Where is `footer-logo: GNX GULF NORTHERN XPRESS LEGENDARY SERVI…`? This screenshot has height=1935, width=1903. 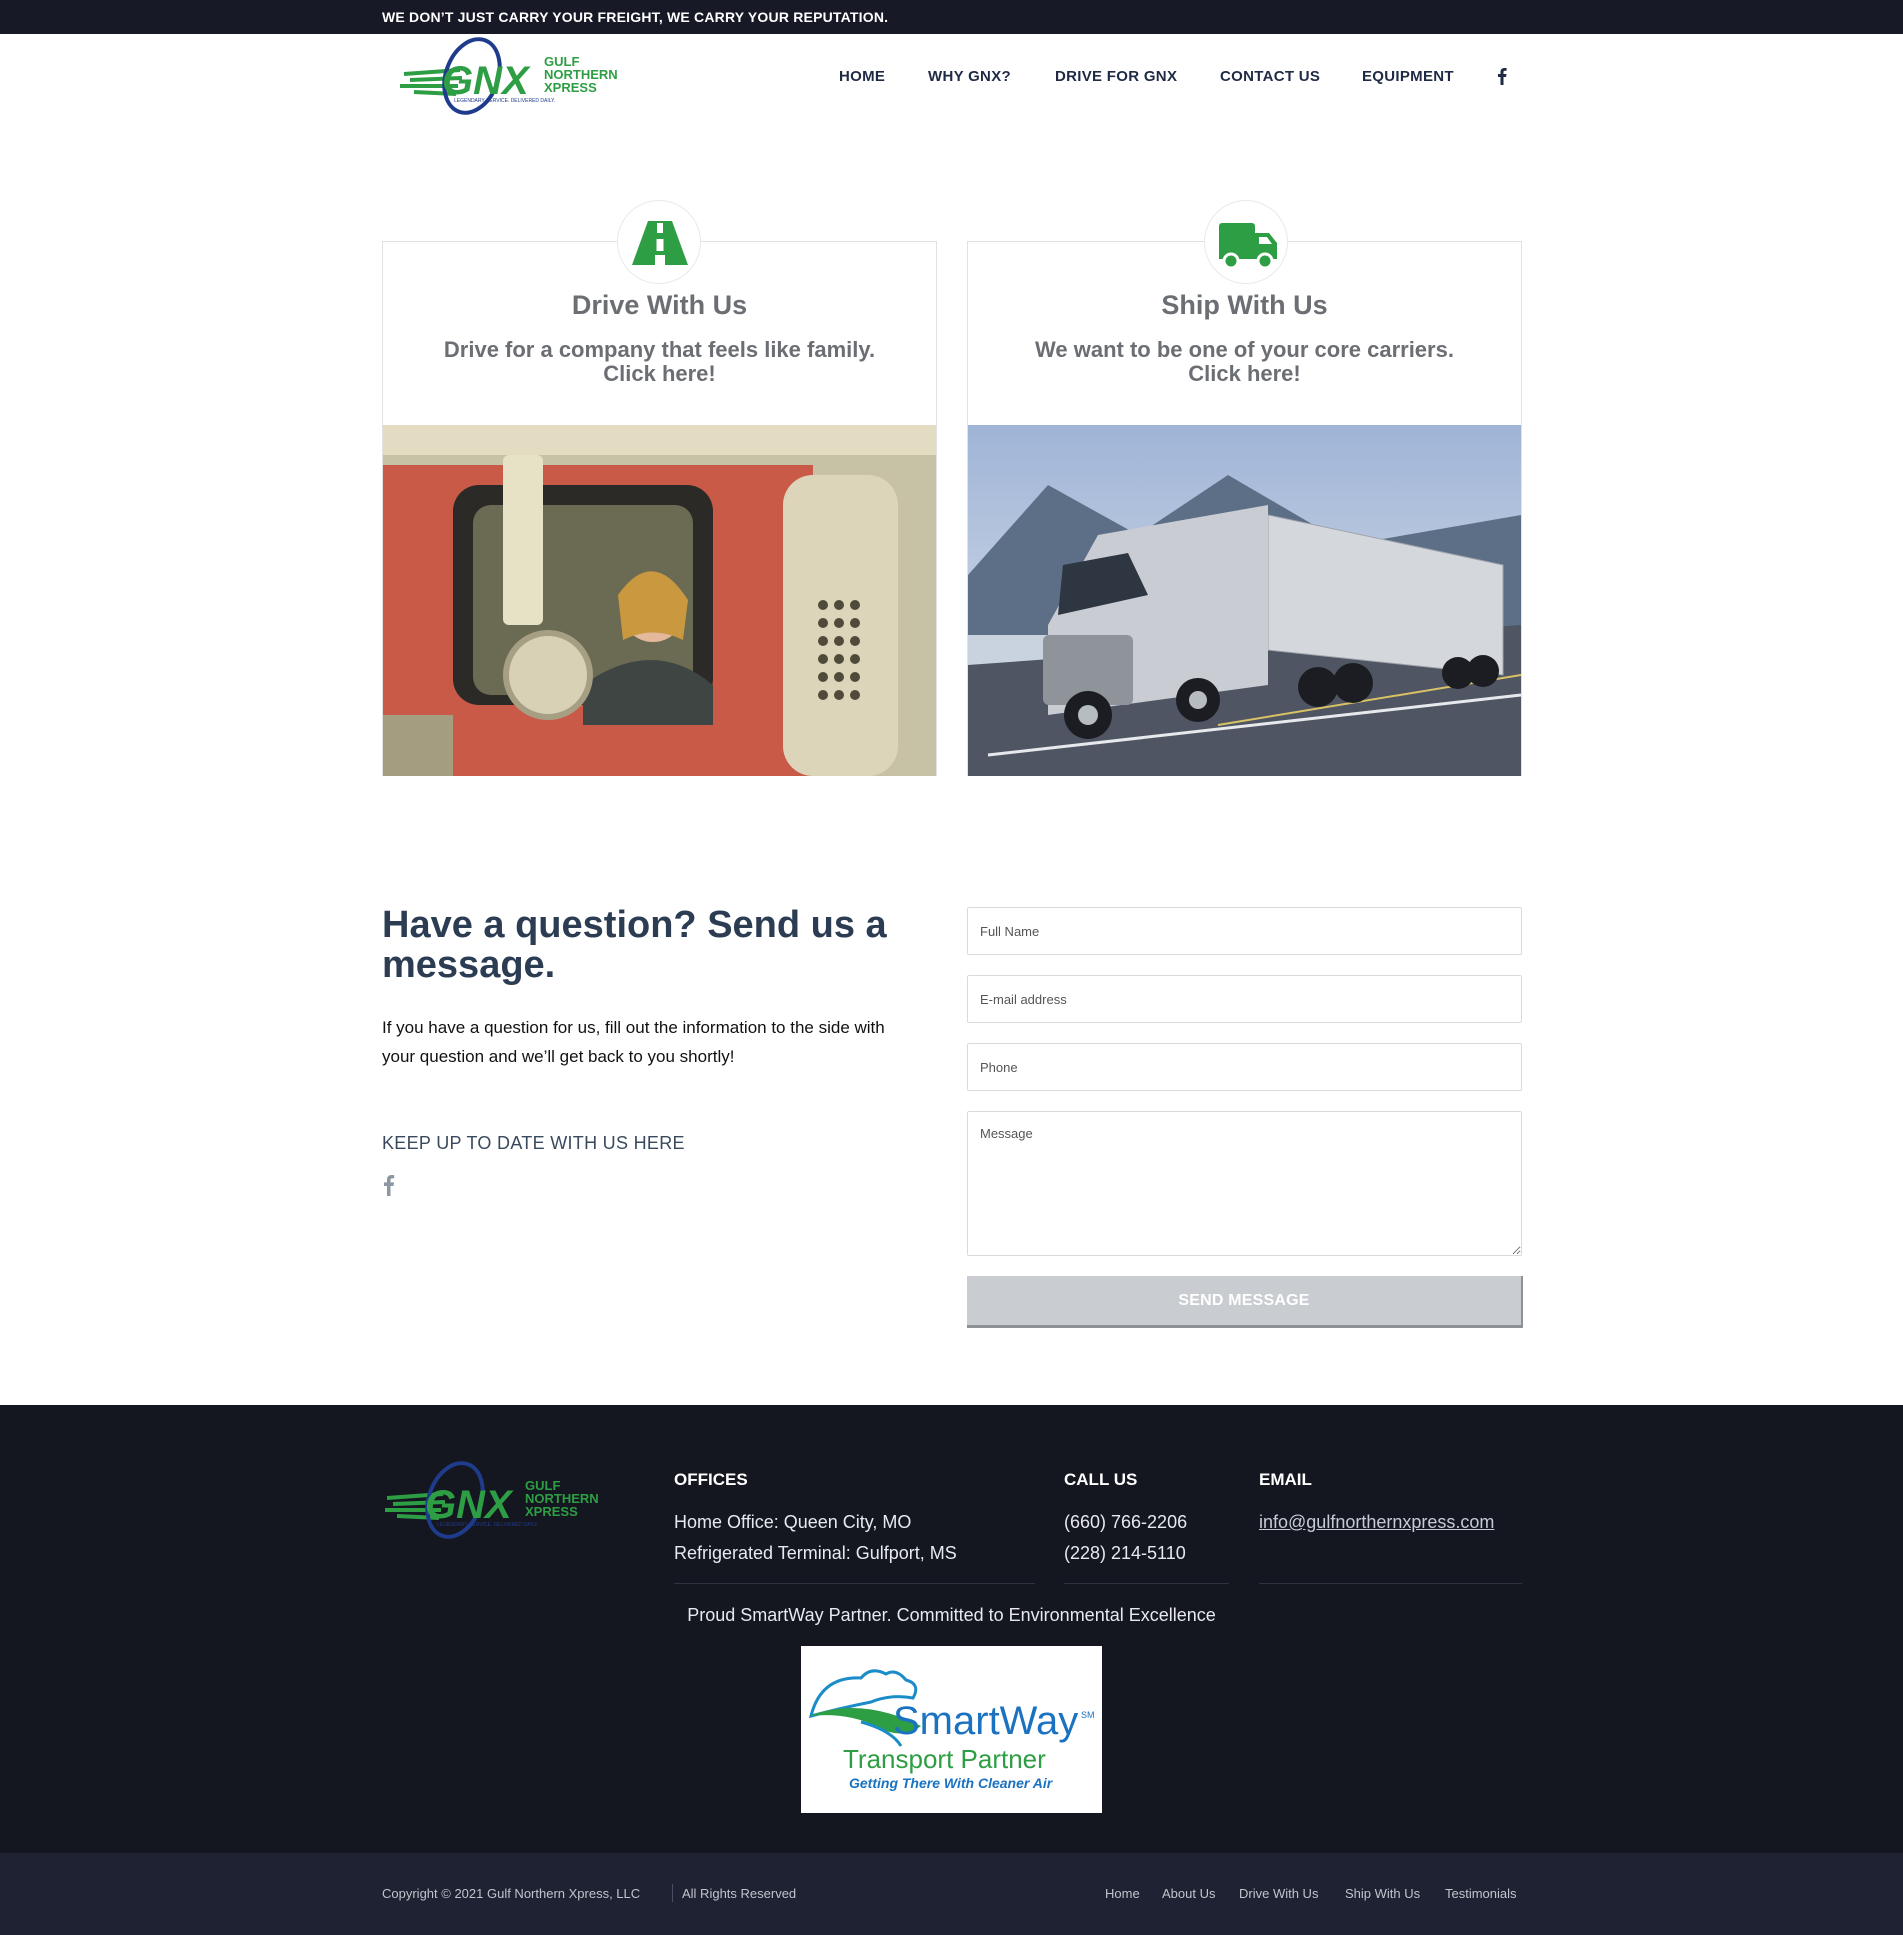
footer-logo: GNX GULF NORTHERN XPRESS LEGENDARY SERVI… is located at coordinates (493, 1500).